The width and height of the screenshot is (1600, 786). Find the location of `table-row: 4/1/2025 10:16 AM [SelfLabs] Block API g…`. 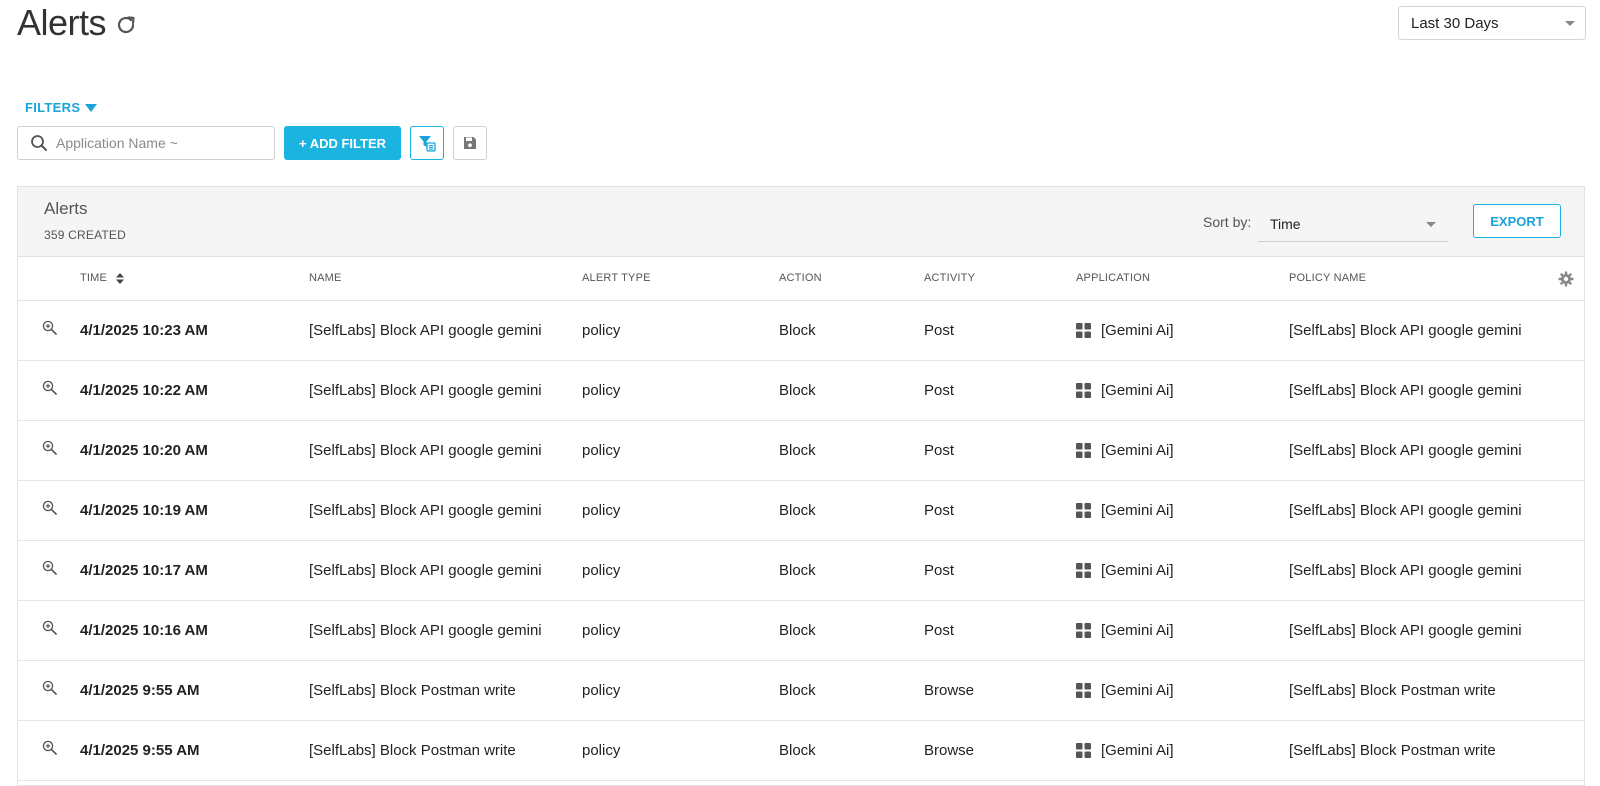

table-row: 4/1/2025 10:16 AM [SelfLabs] Block API g… is located at coordinates (801, 630).